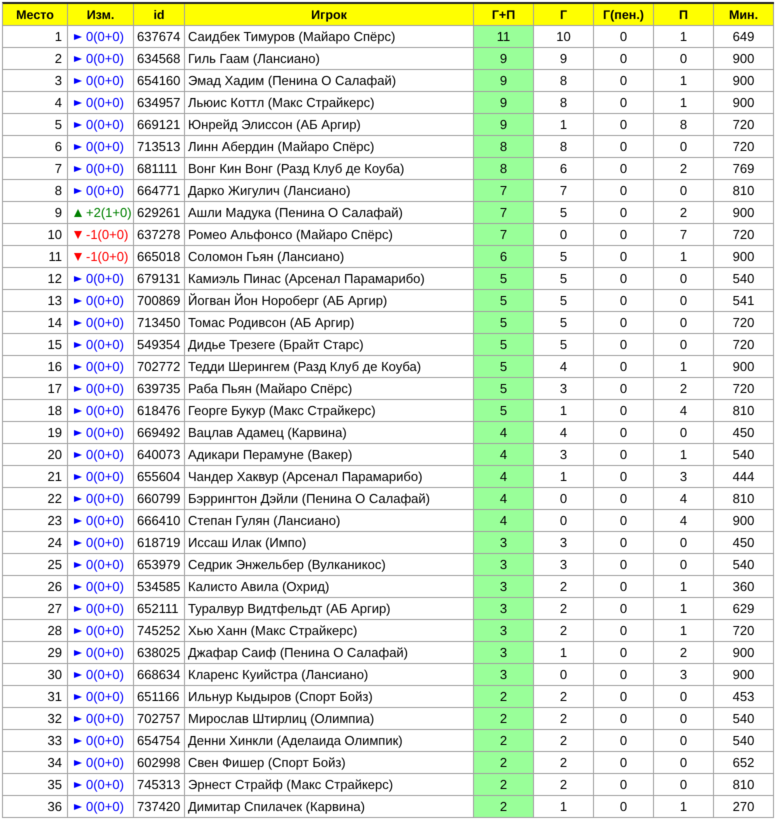 This screenshot has width=777, height=820. I want to click on player-name: Линн Абердин (Майаро Спёрс), so click(281, 146).